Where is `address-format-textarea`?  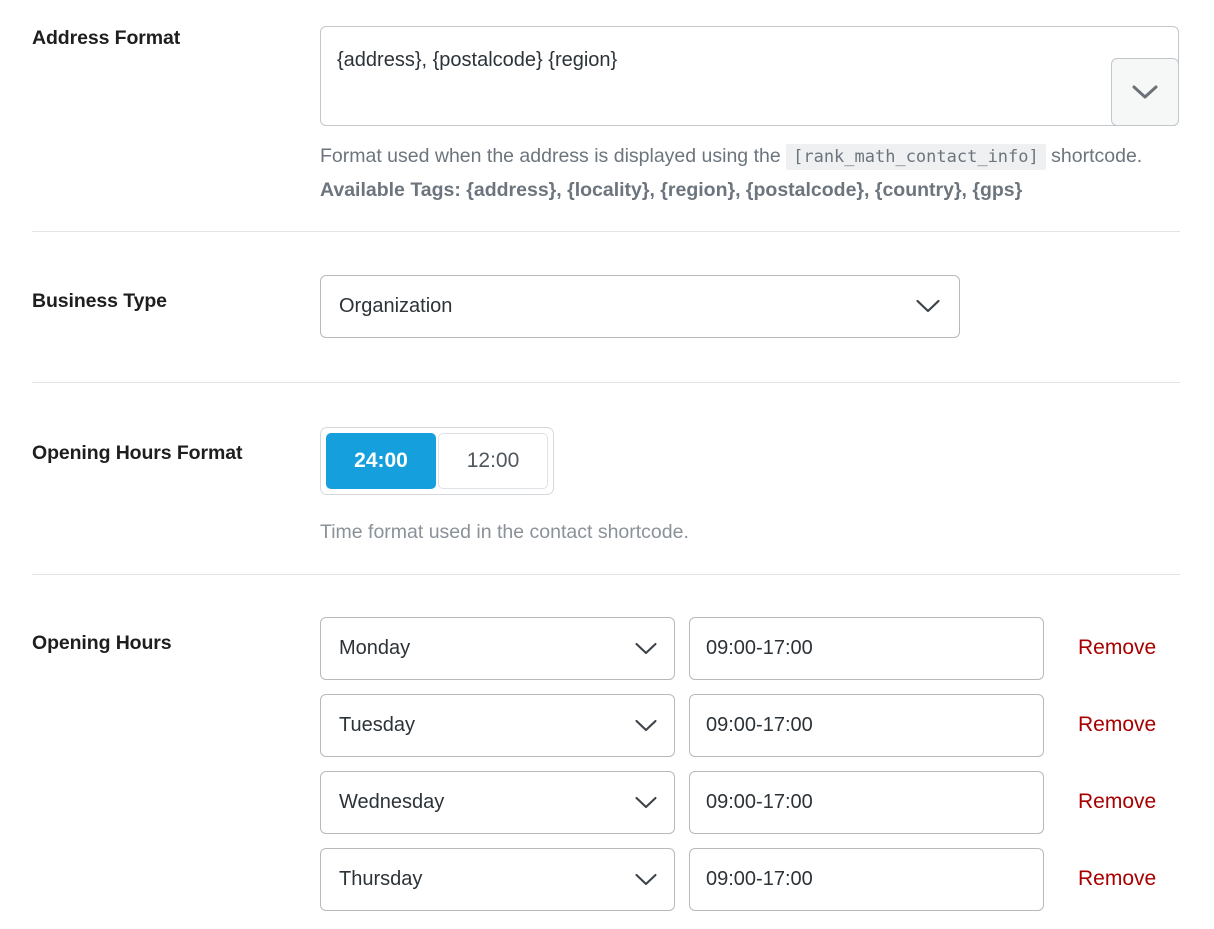
address-format-textarea is located at coordinates (749, 76).